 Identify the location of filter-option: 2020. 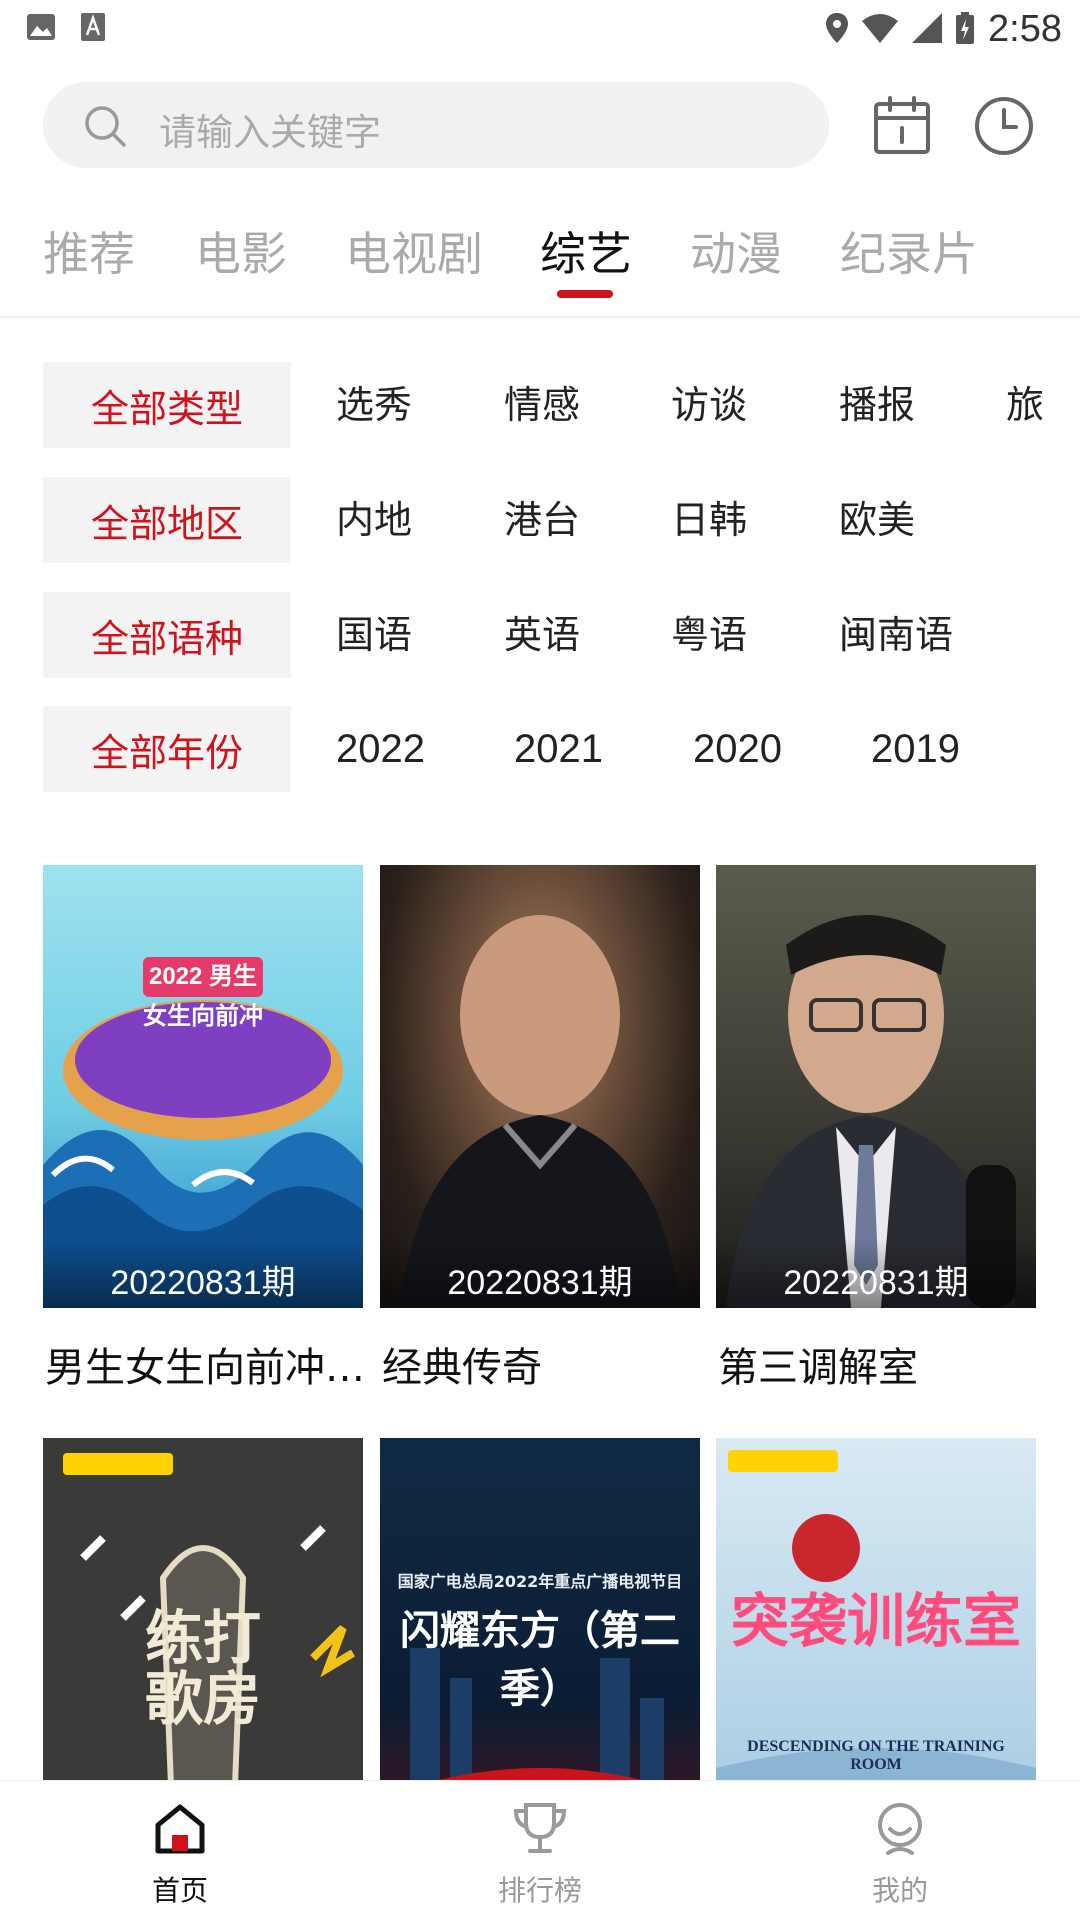
(737, 749).